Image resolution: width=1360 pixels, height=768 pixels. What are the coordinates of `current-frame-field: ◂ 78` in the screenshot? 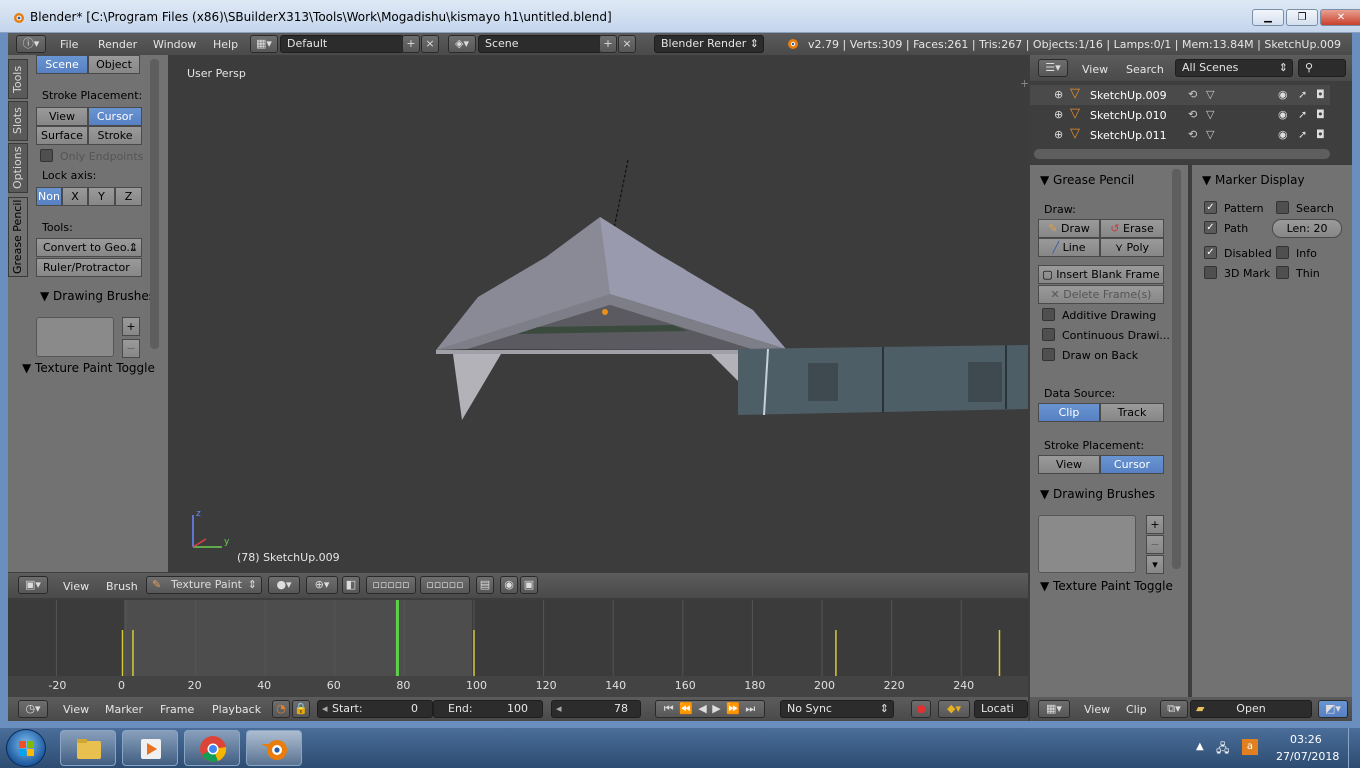 It's located at (596, 709).